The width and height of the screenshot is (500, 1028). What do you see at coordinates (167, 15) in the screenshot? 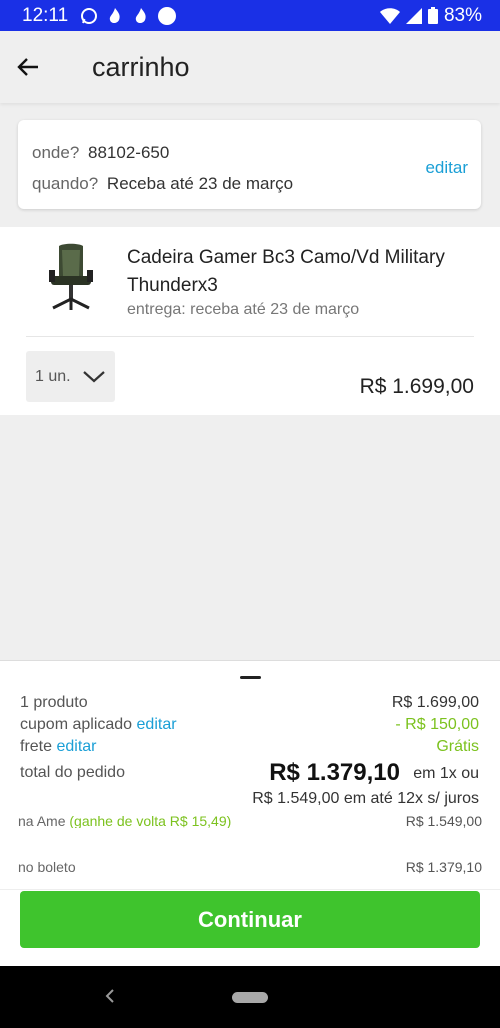
I see `dot-icon` at bounding box center [167, 15].